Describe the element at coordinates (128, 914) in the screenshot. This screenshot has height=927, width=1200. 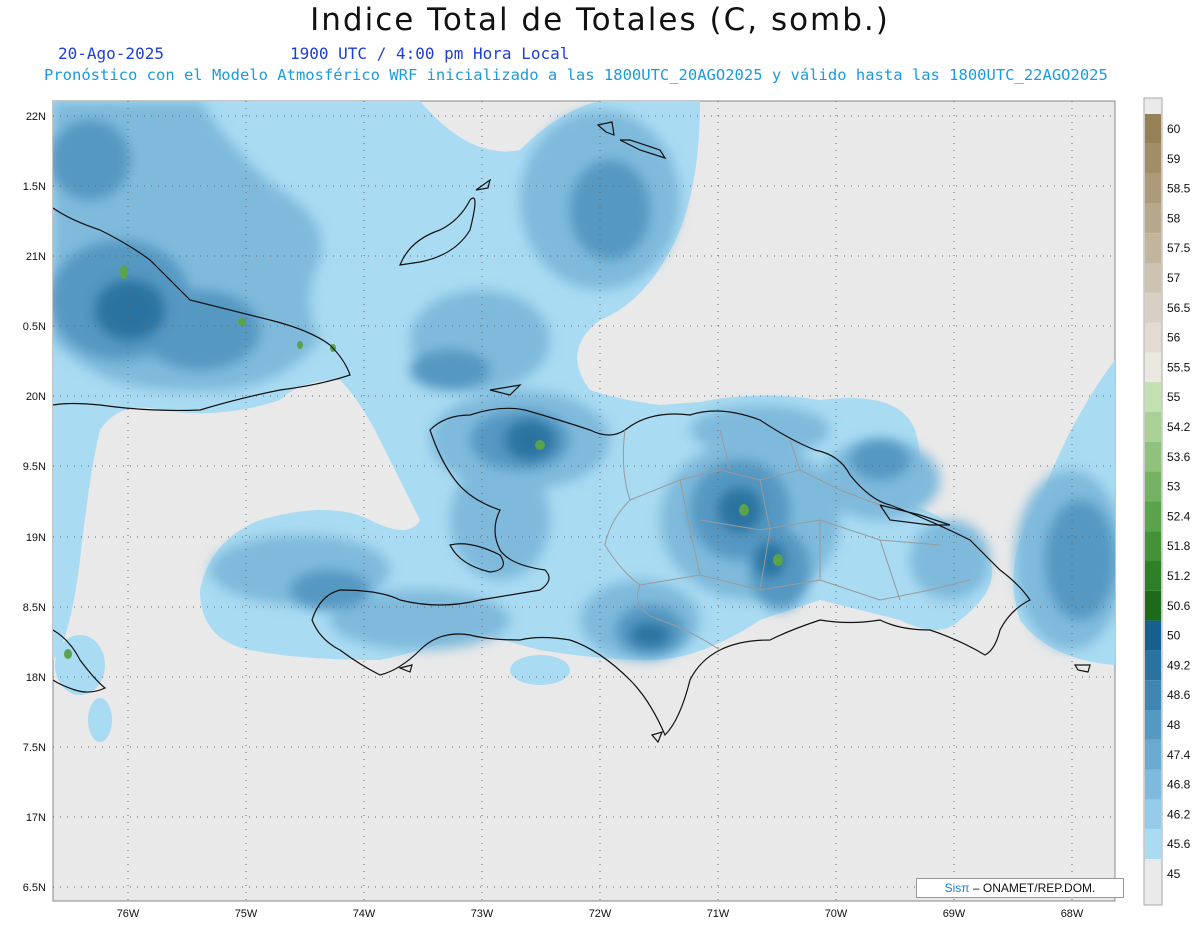
I see `lon-label: 76W` at that location.